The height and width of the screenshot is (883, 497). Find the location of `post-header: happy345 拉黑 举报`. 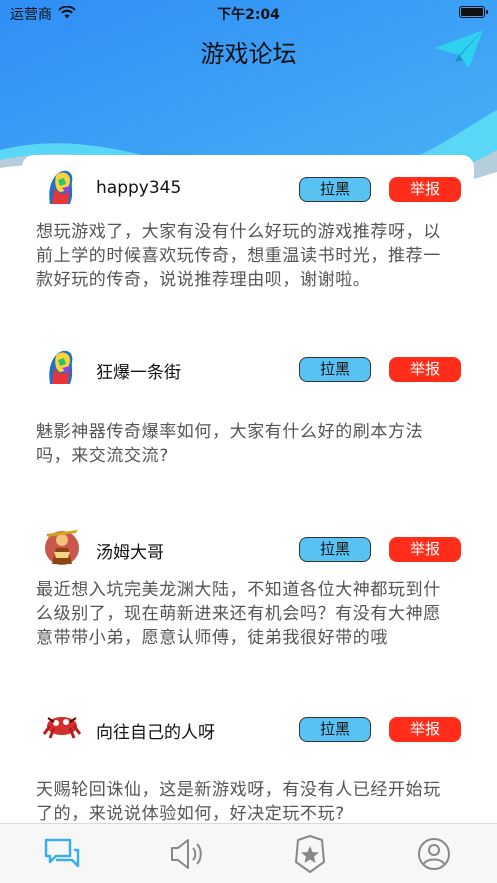

post-header: happy345 拉黑 举报 is located at coordinates (248, 186).